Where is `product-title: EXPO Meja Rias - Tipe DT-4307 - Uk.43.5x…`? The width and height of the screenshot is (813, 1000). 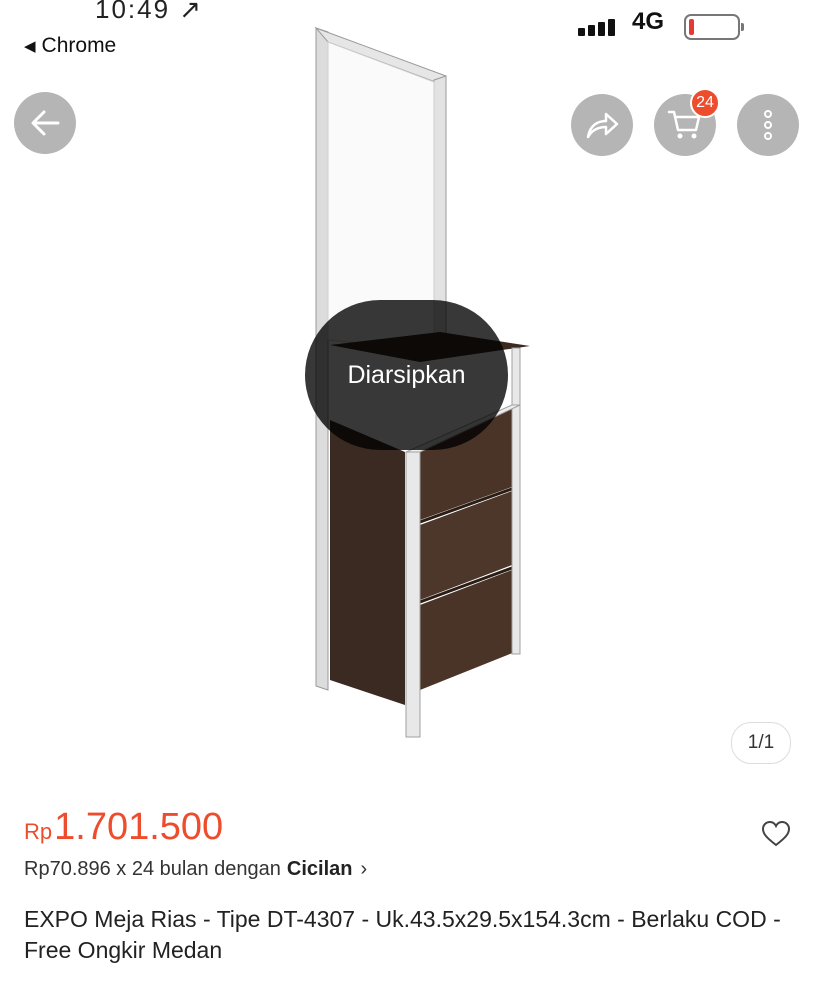 product-title: EXPO Meja Rias - Tipe DT-4307 - Uk.43.5x… is located at coordinates (402, 934).